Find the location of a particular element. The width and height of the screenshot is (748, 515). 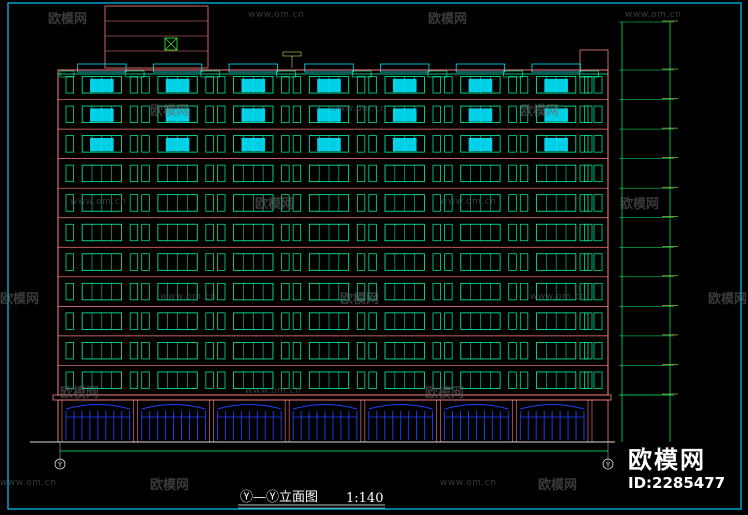

axis-label-right: Y is located at coordinates (608, 465).